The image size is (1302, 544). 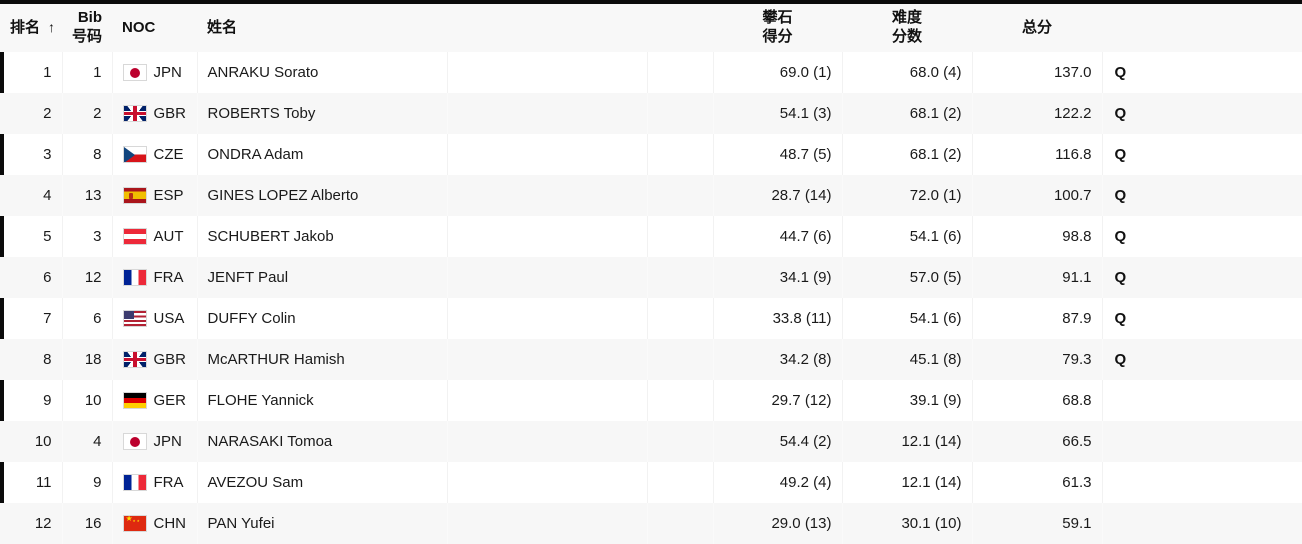 What do you see at coordinates (778, 113) in the screenshot?
I see `cell-boulder-score: 54.1 (3)` at bounding box center [778, 113].